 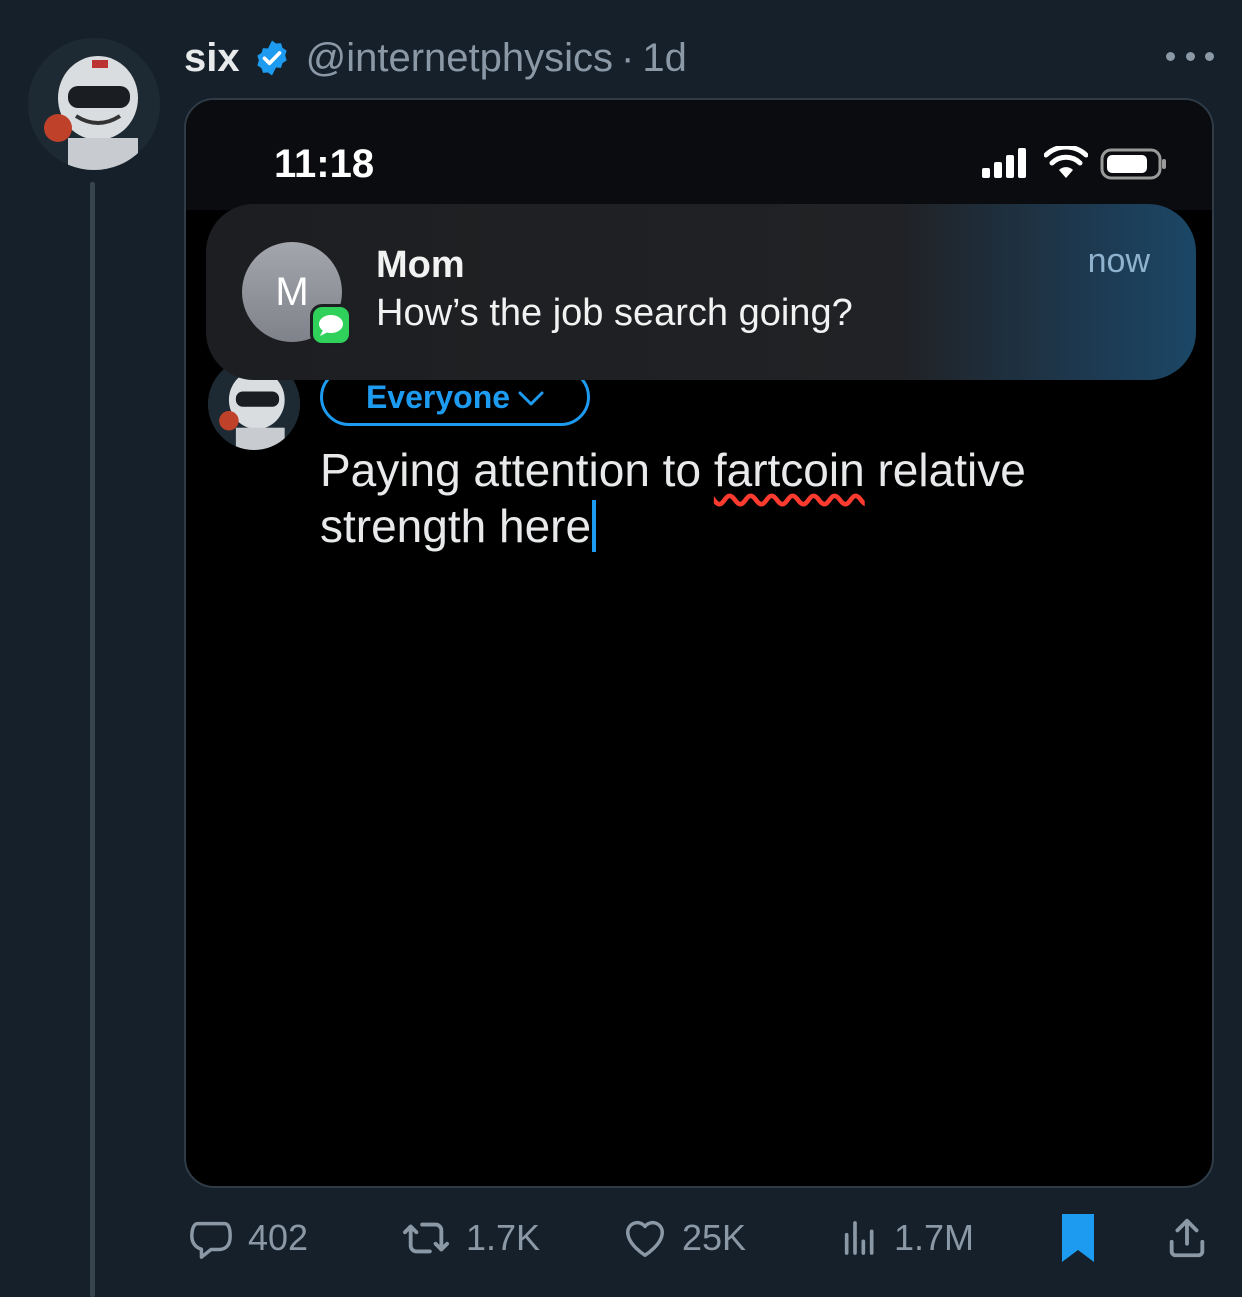 I want to click on more-icon, so click(x=1190, y=56).